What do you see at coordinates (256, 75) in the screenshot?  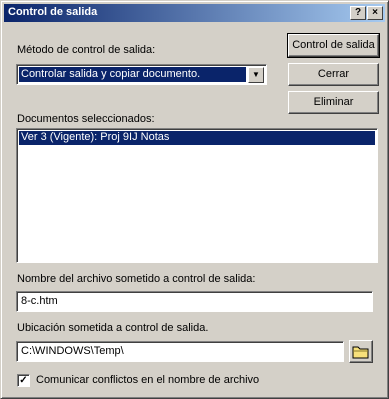 I see `chevron-down-icon: ▼` at bounding box center [256, 75].